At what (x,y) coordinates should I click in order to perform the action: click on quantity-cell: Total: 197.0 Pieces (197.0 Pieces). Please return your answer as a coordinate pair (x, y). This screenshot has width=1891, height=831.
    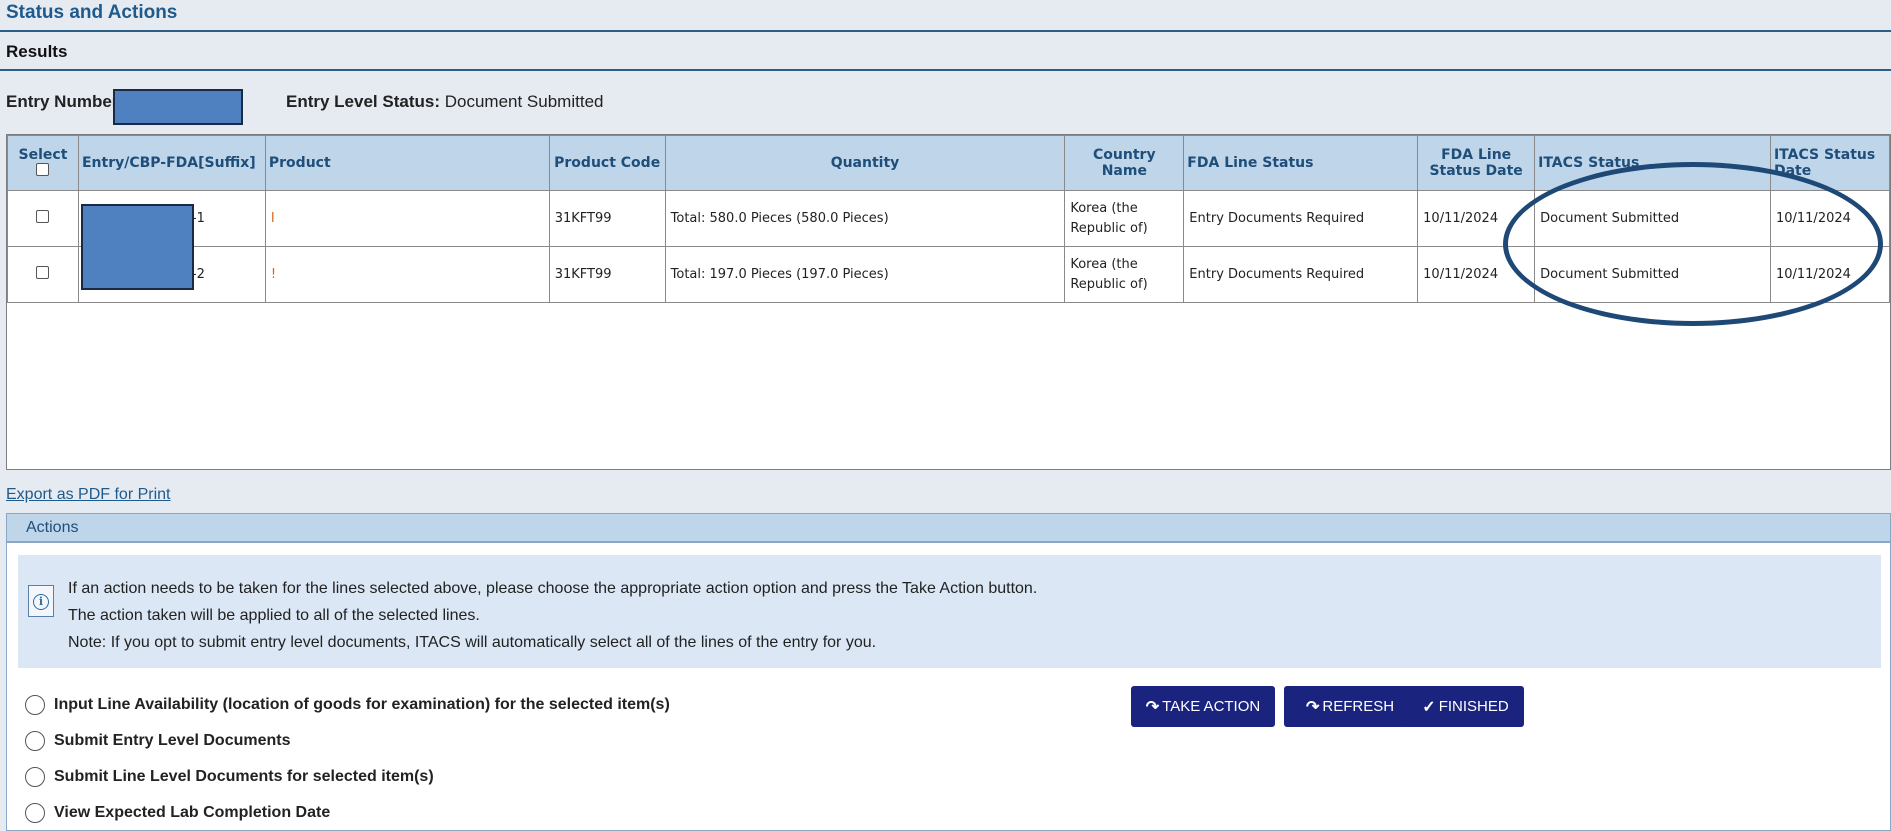
    Looking at the image, I should click on (865, 274).